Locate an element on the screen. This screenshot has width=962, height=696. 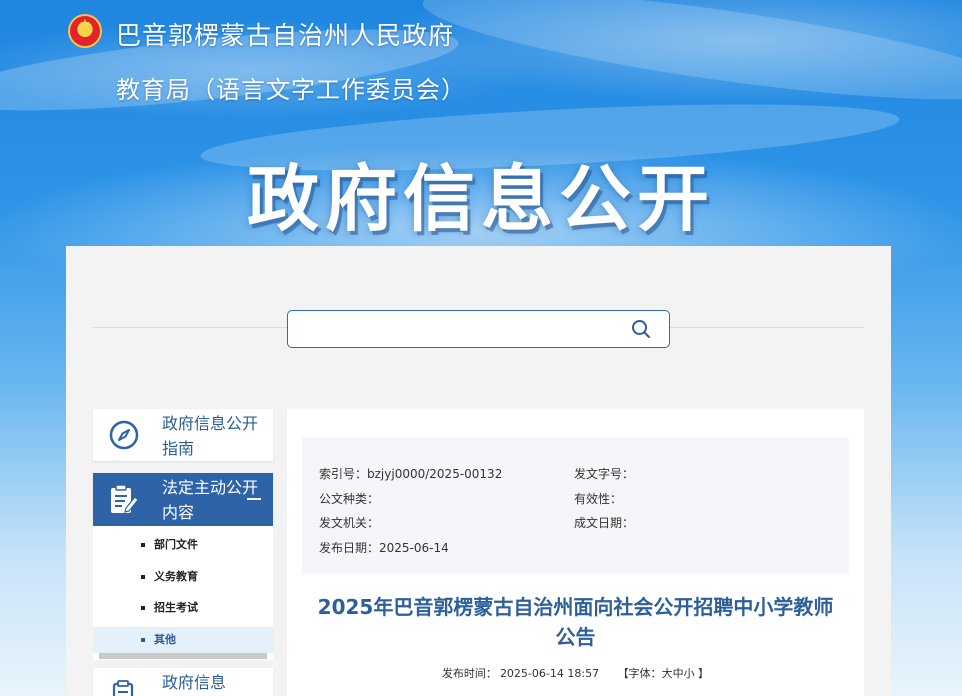
meta-validity: 有效性： is located at coordinates (598, 498).